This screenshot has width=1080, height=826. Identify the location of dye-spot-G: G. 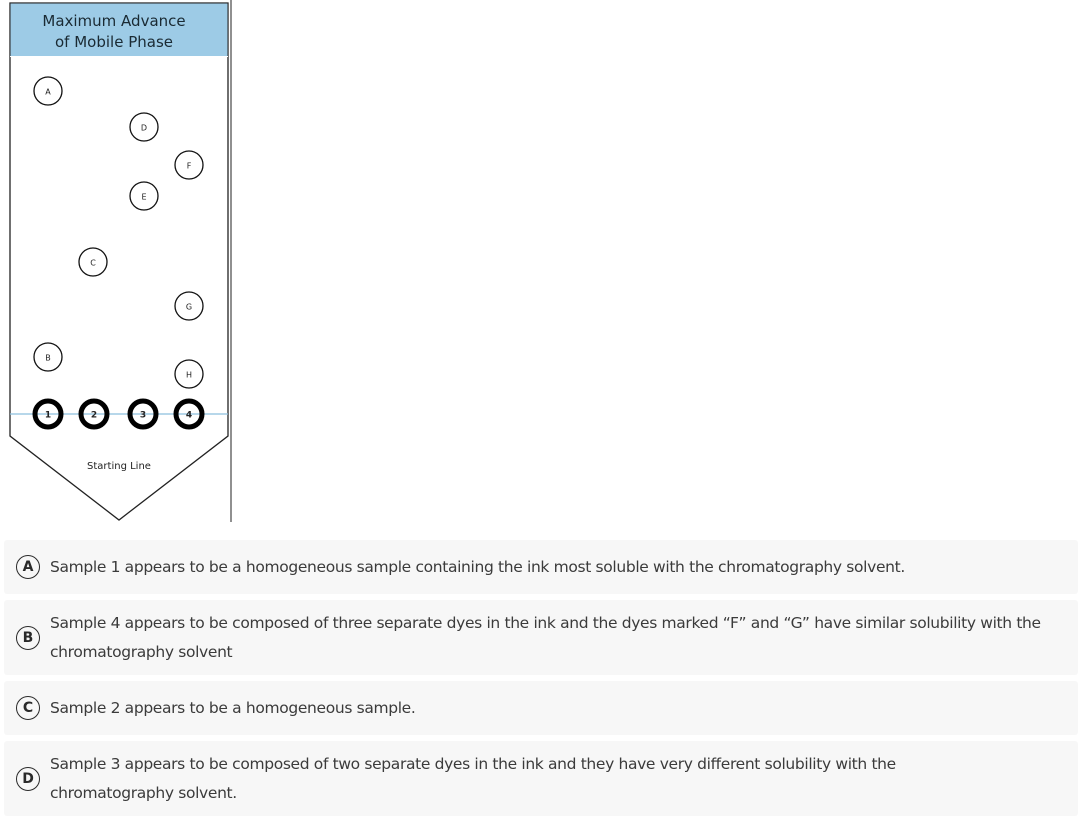
(189, 306).